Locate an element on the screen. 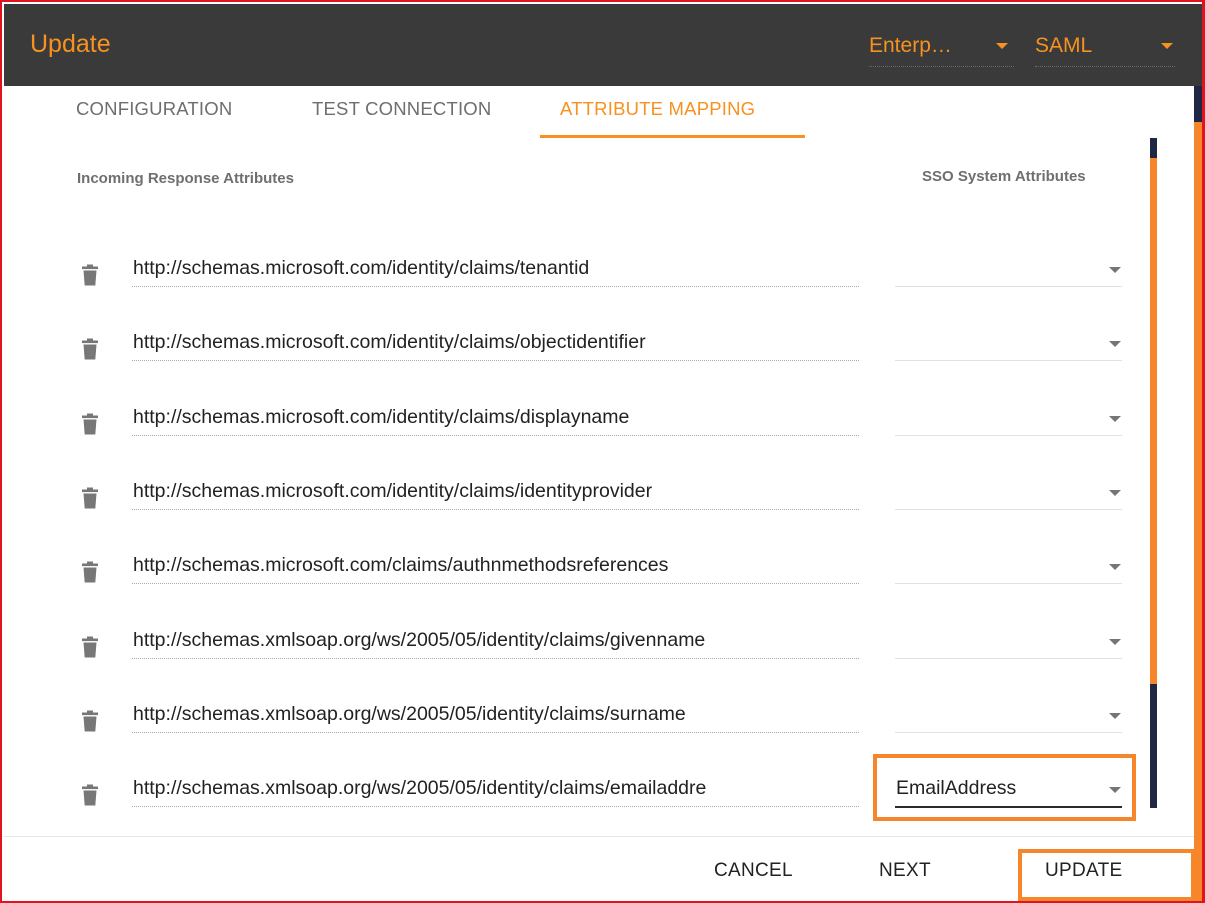 This screenshot has width=1205, height=903. outer-scrollbar-thumb is located at coordinates (1198, 493).